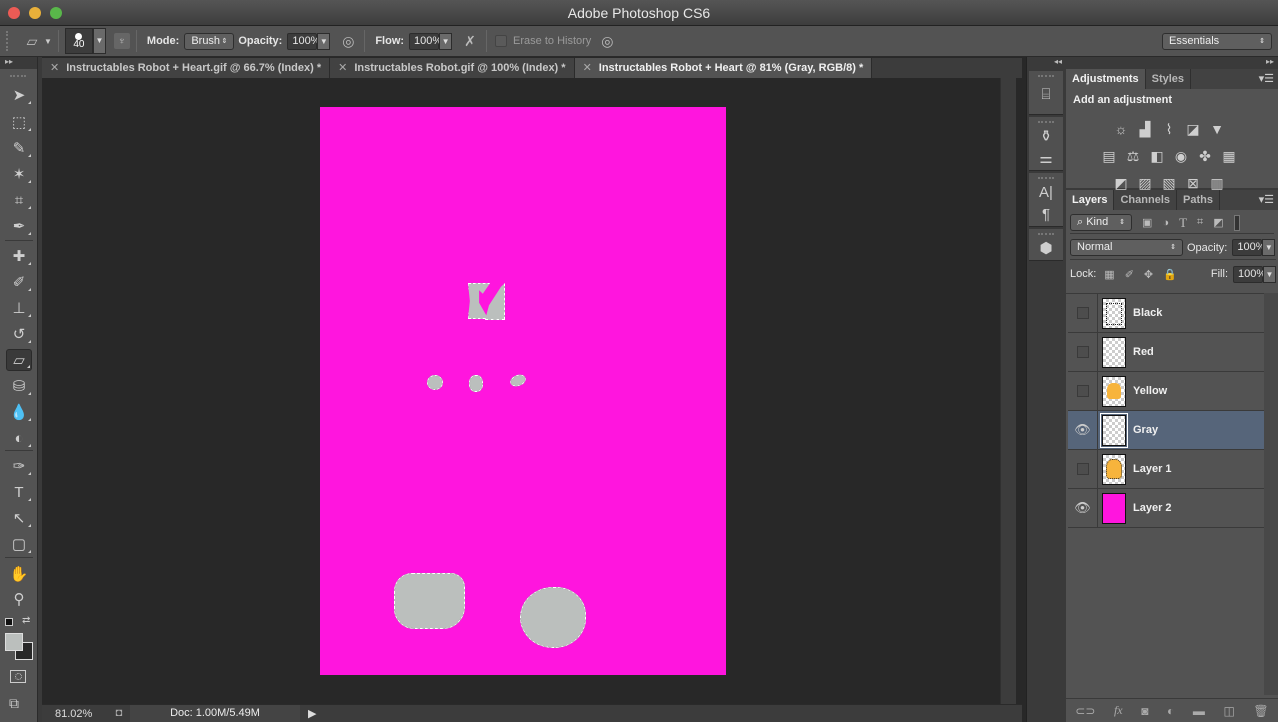 This screenshot has width=1278, height=722. Describe the element at coordinates (19, 226) in the screenshot. I see `eyedropper-tool: ✒` at that location.